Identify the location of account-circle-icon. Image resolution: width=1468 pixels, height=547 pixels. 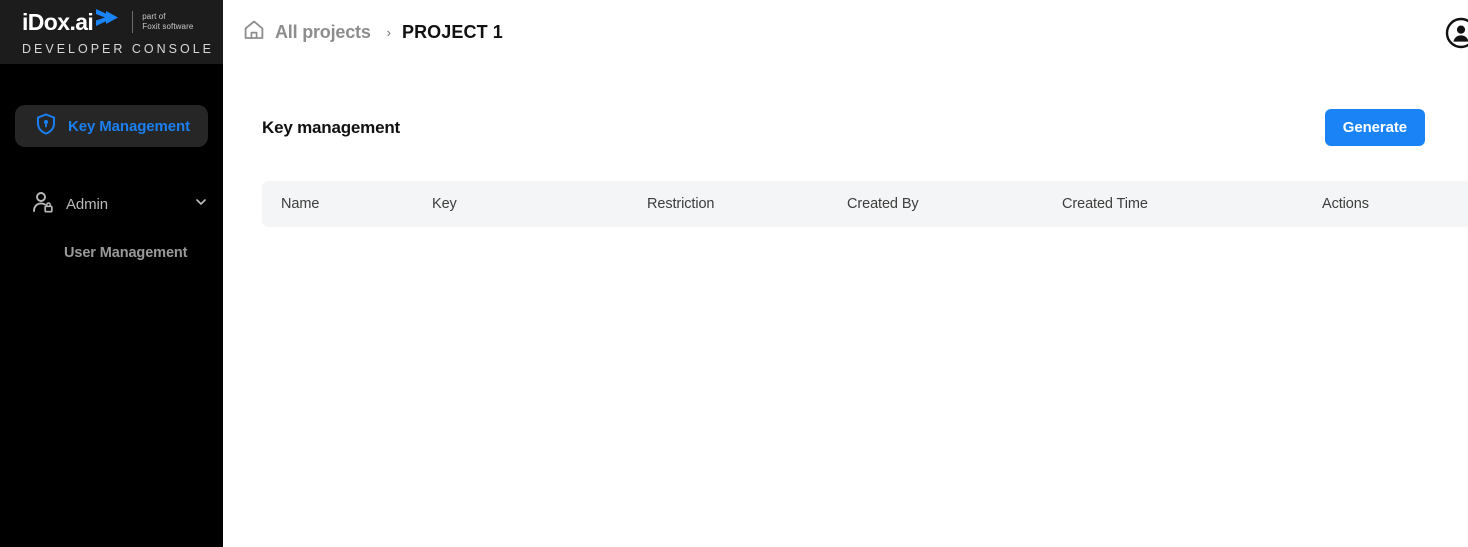
(1456, 33).